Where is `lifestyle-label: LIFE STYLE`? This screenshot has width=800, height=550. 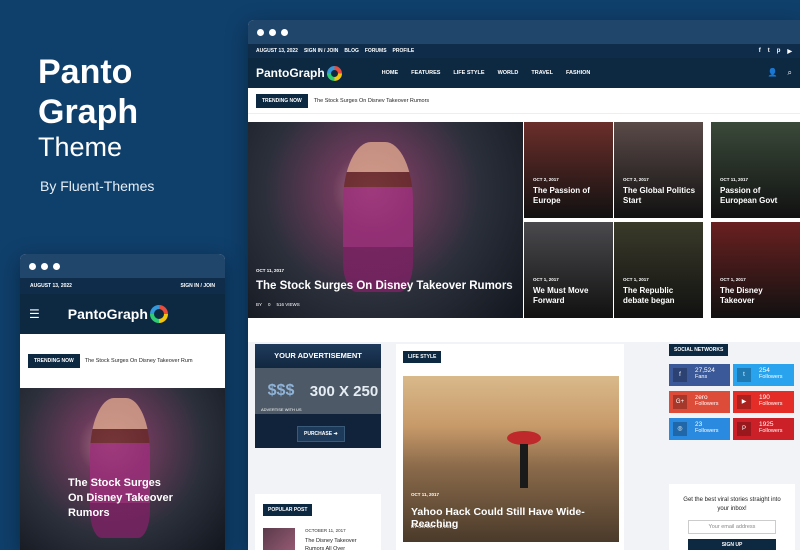 lifestyle-label: LIFE STYLE is located at coordinates (422, 357).